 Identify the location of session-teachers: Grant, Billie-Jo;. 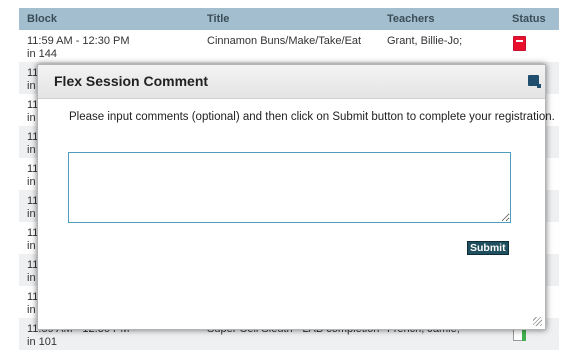
(425, 41).